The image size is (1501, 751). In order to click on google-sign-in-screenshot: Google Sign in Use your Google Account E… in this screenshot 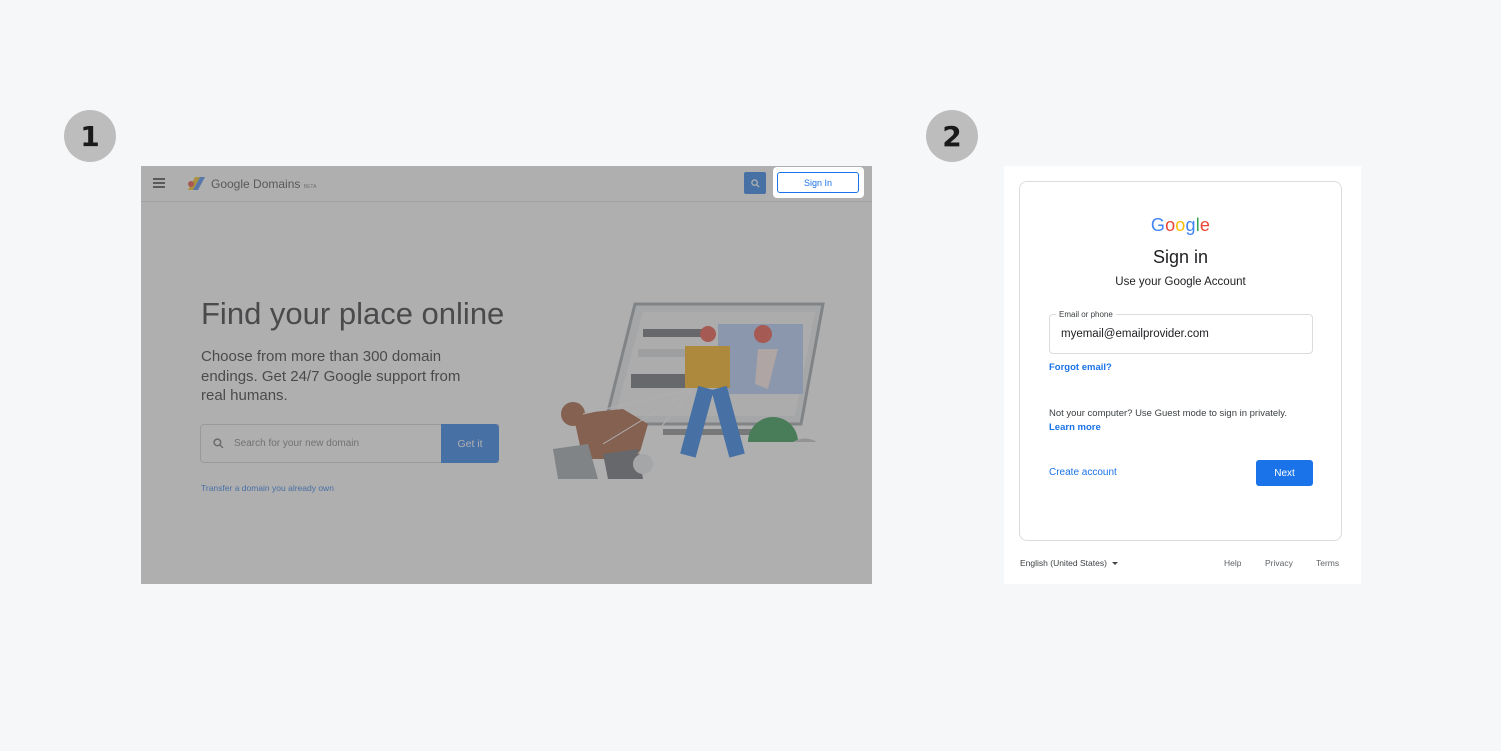, I will do `click(1182, 375)`.